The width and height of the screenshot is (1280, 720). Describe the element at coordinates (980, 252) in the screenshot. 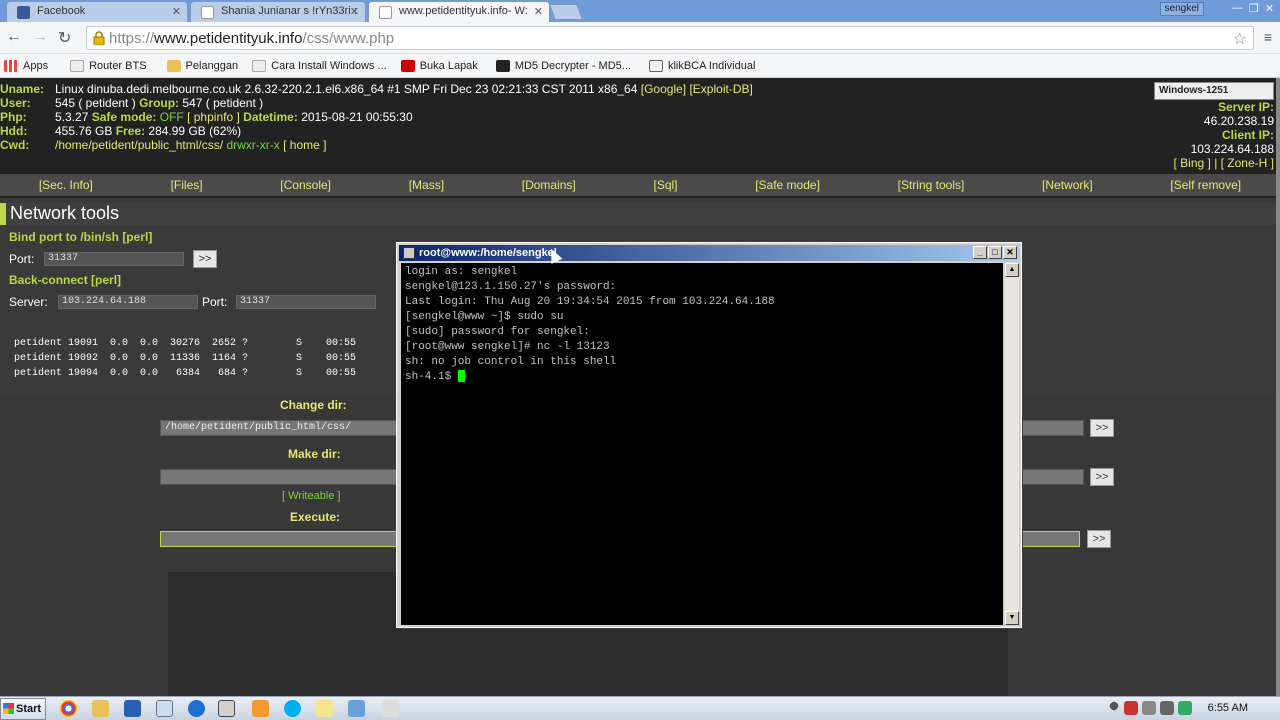

I see `minimize-icon: _` at that location.